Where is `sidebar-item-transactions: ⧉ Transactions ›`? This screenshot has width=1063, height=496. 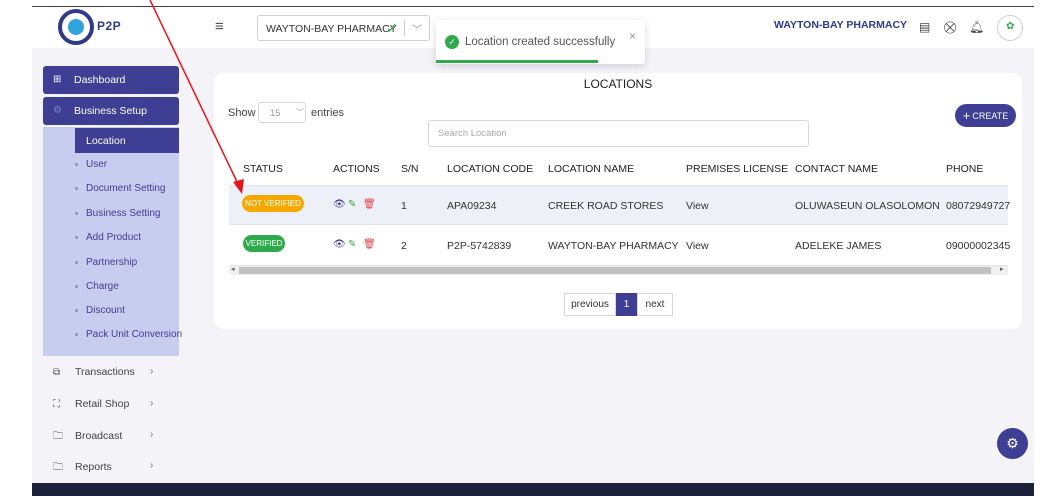
sidebar-item-transactions: ⧉ Transactions › is located at coordinates (103, 372).